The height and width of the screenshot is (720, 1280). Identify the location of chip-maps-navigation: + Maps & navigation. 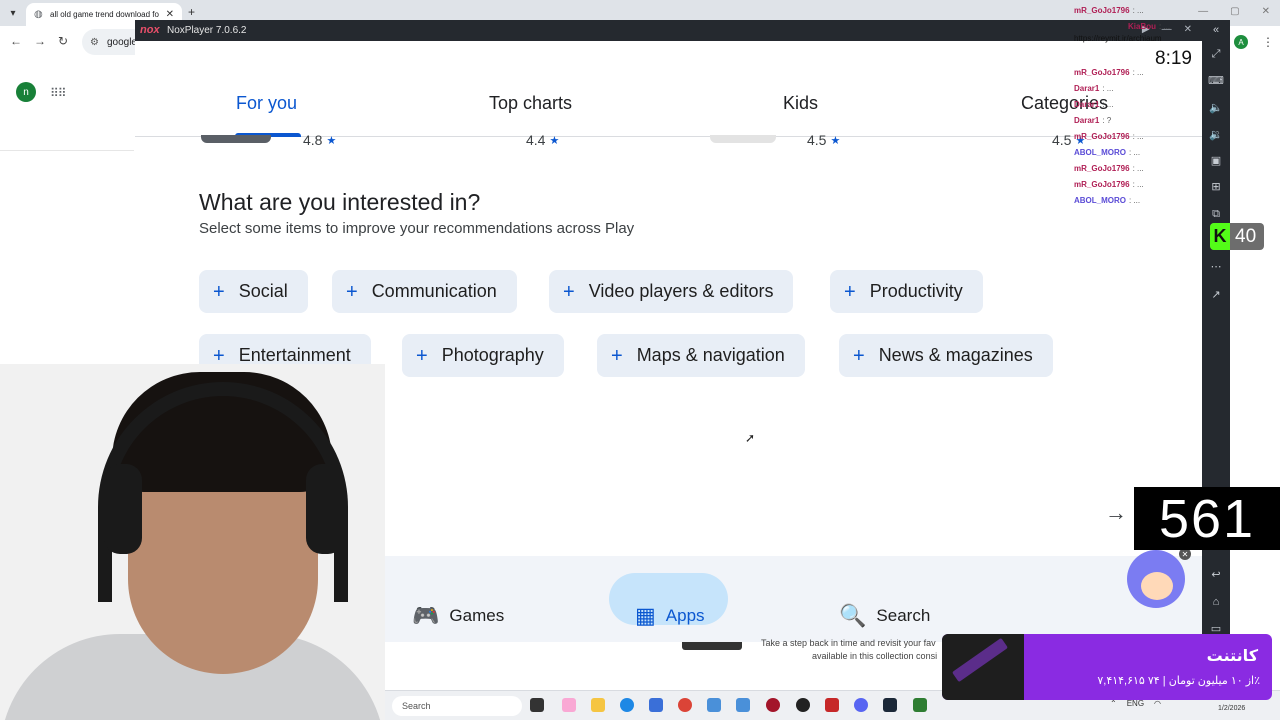
(701, 355).